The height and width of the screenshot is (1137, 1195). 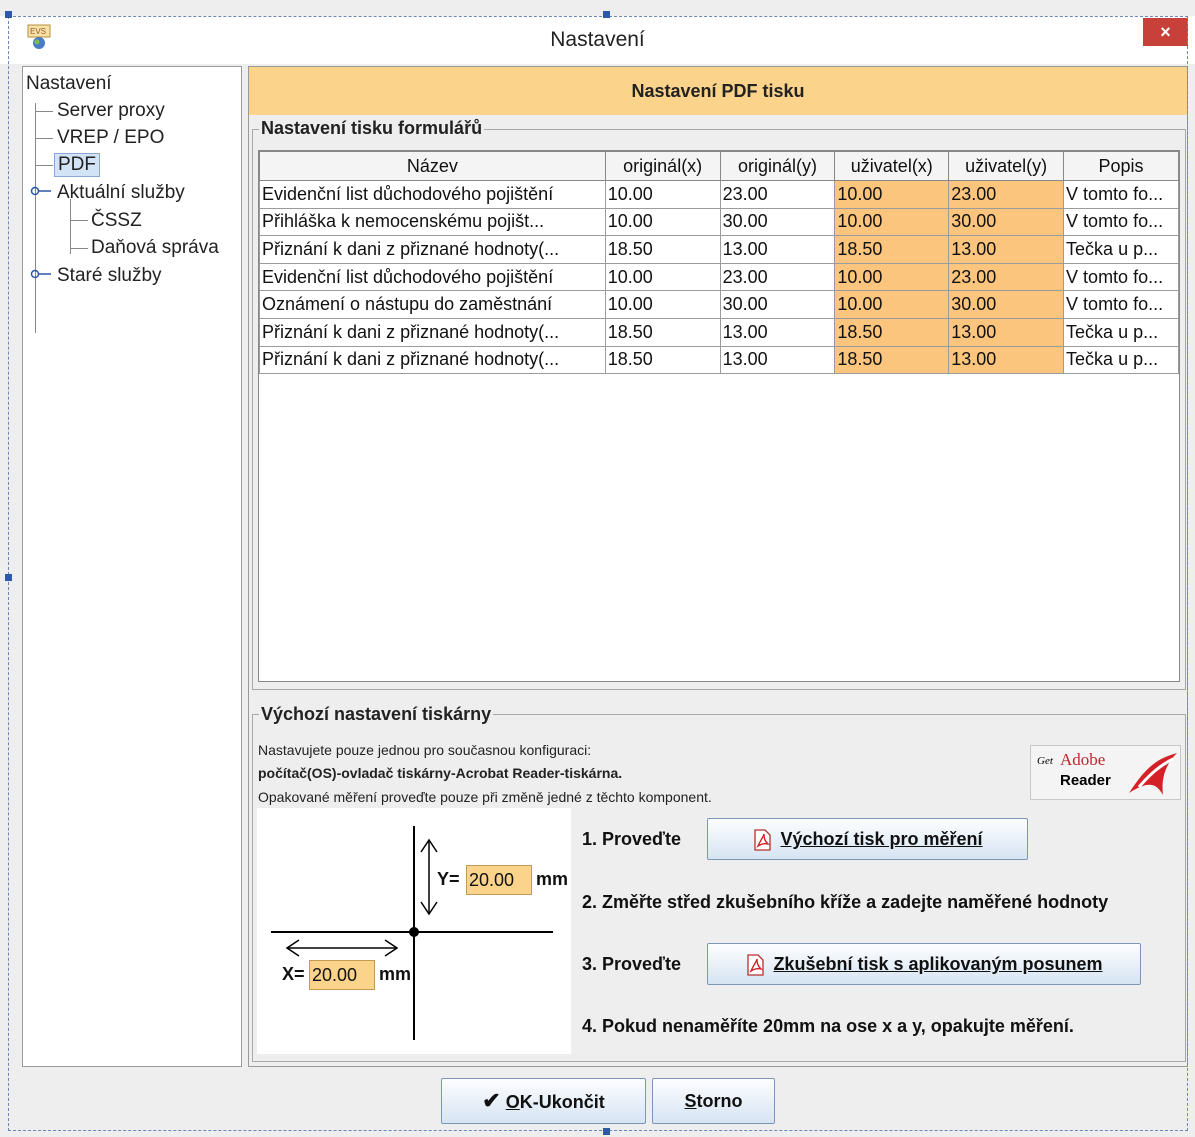 What do you see at coordinates (1006, 166) in the screenshot?
I see `column-header-uzivatel-y: uživatel(y)` at bounding box center [1006, 166].